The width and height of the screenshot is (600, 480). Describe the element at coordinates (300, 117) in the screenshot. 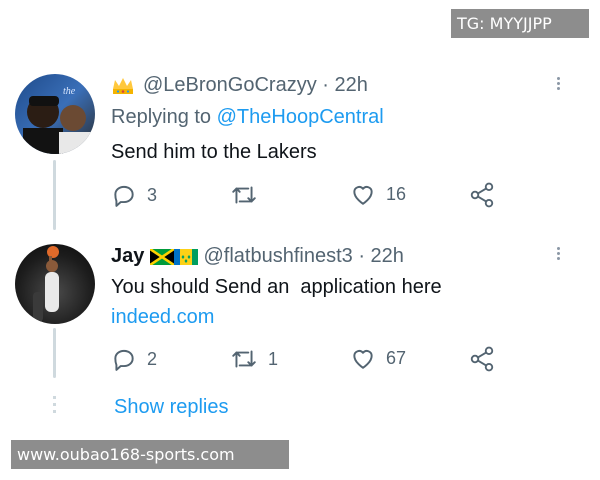

I see `replying-to-link: @TheHoopCentral` at that location.